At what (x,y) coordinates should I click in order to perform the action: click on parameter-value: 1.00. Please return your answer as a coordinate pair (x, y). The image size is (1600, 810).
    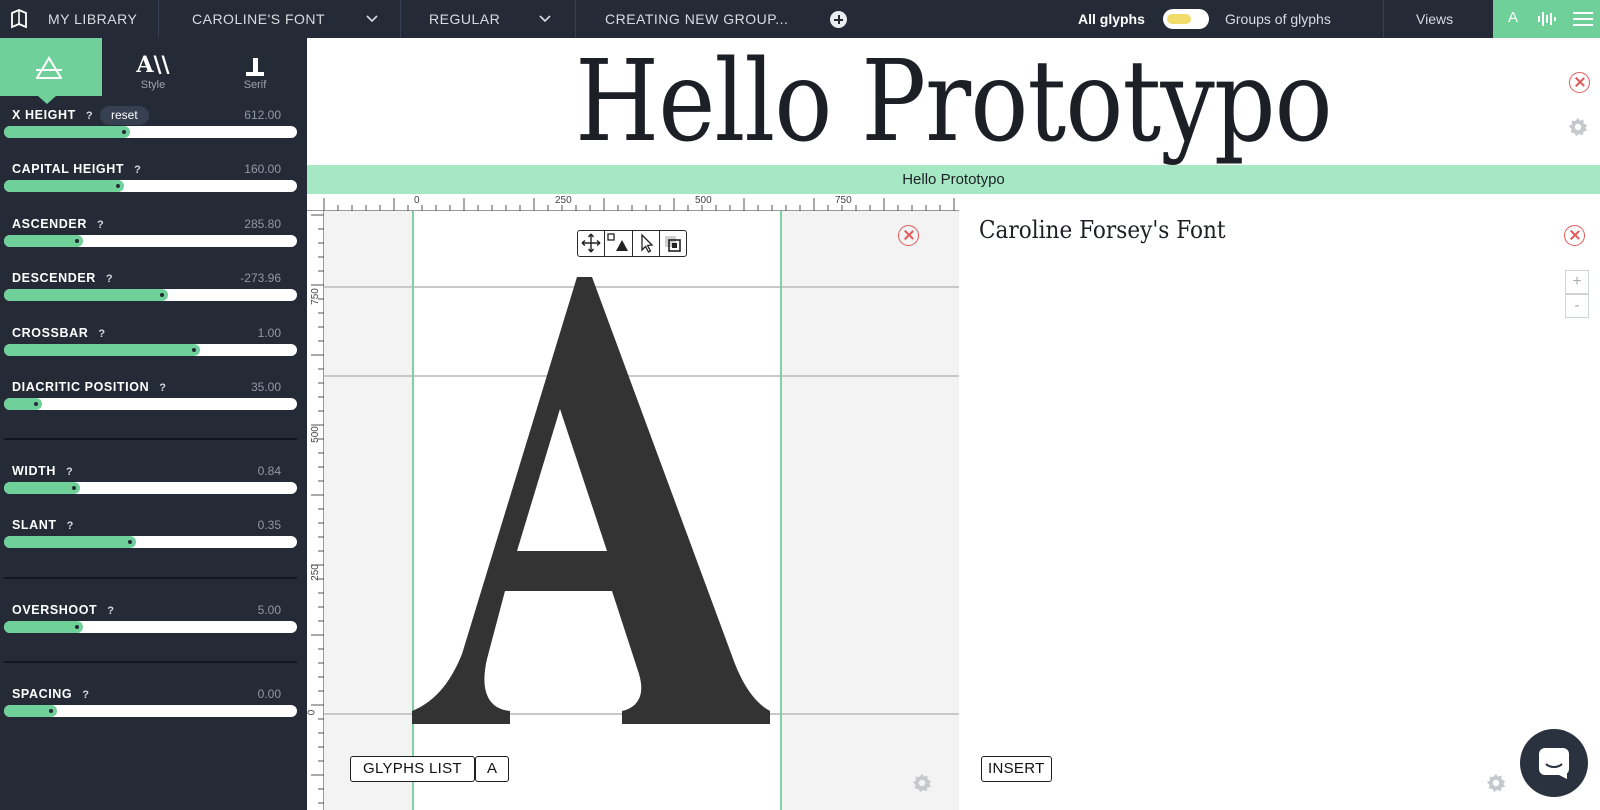
    Looking at the image, I should click on (269, 333).